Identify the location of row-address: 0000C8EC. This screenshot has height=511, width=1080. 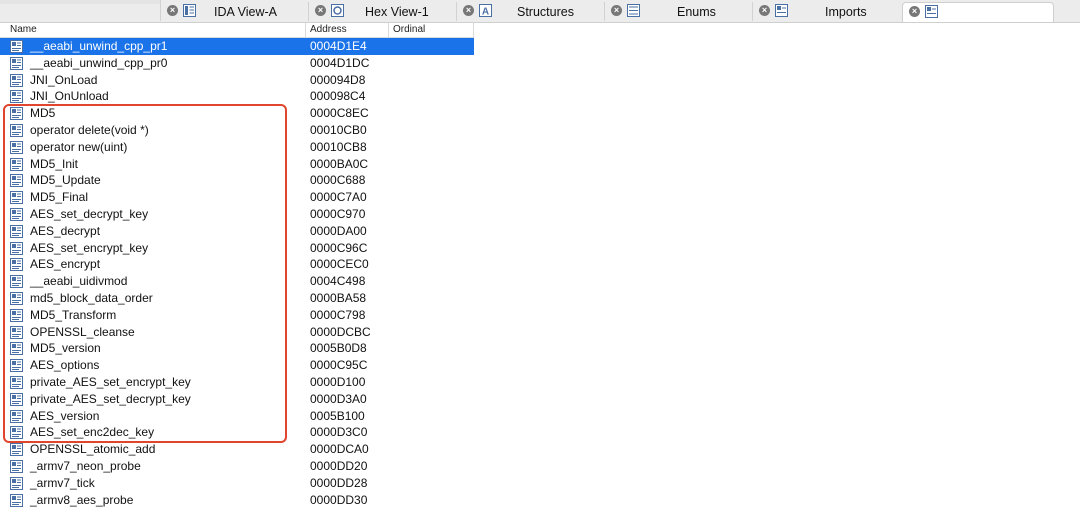
(339, 113).